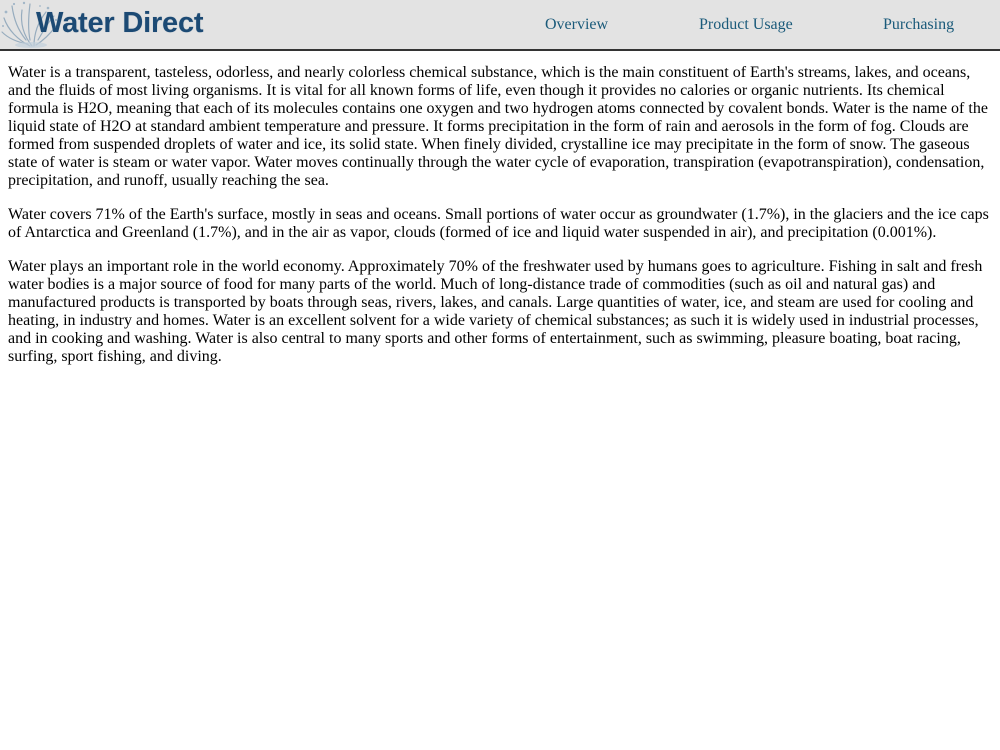 This screenshot has height=750, width=1000. I want to click on nav-link-overview: Overview, so click(576, 25).